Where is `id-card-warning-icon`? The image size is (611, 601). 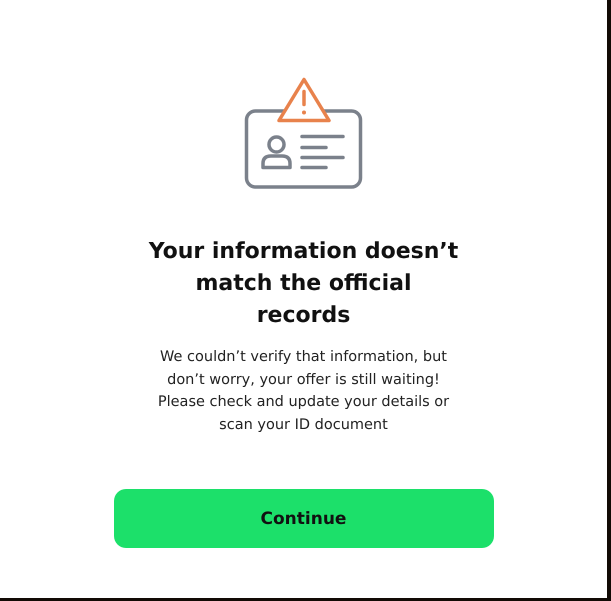
id-card-warning-icon is located at coordinates (303, 134).